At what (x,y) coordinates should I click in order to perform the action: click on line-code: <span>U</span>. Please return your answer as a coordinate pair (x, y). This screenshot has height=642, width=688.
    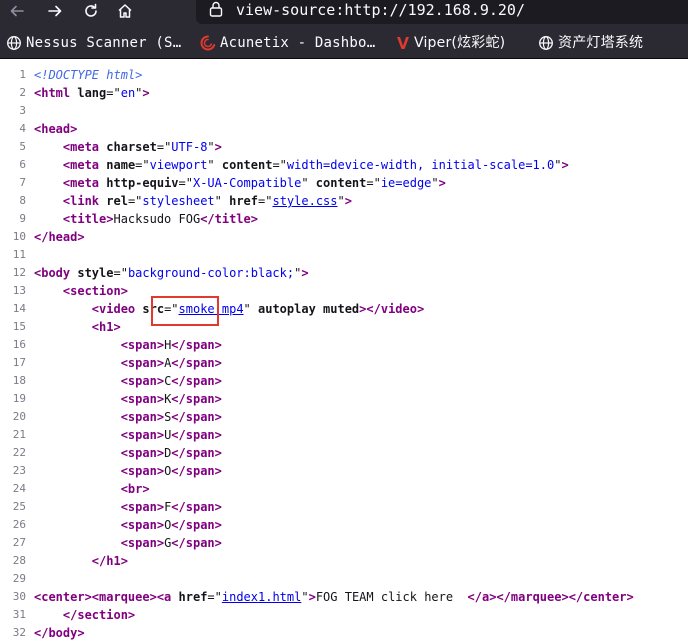
    Looking at the image, I should click on (128, 435).